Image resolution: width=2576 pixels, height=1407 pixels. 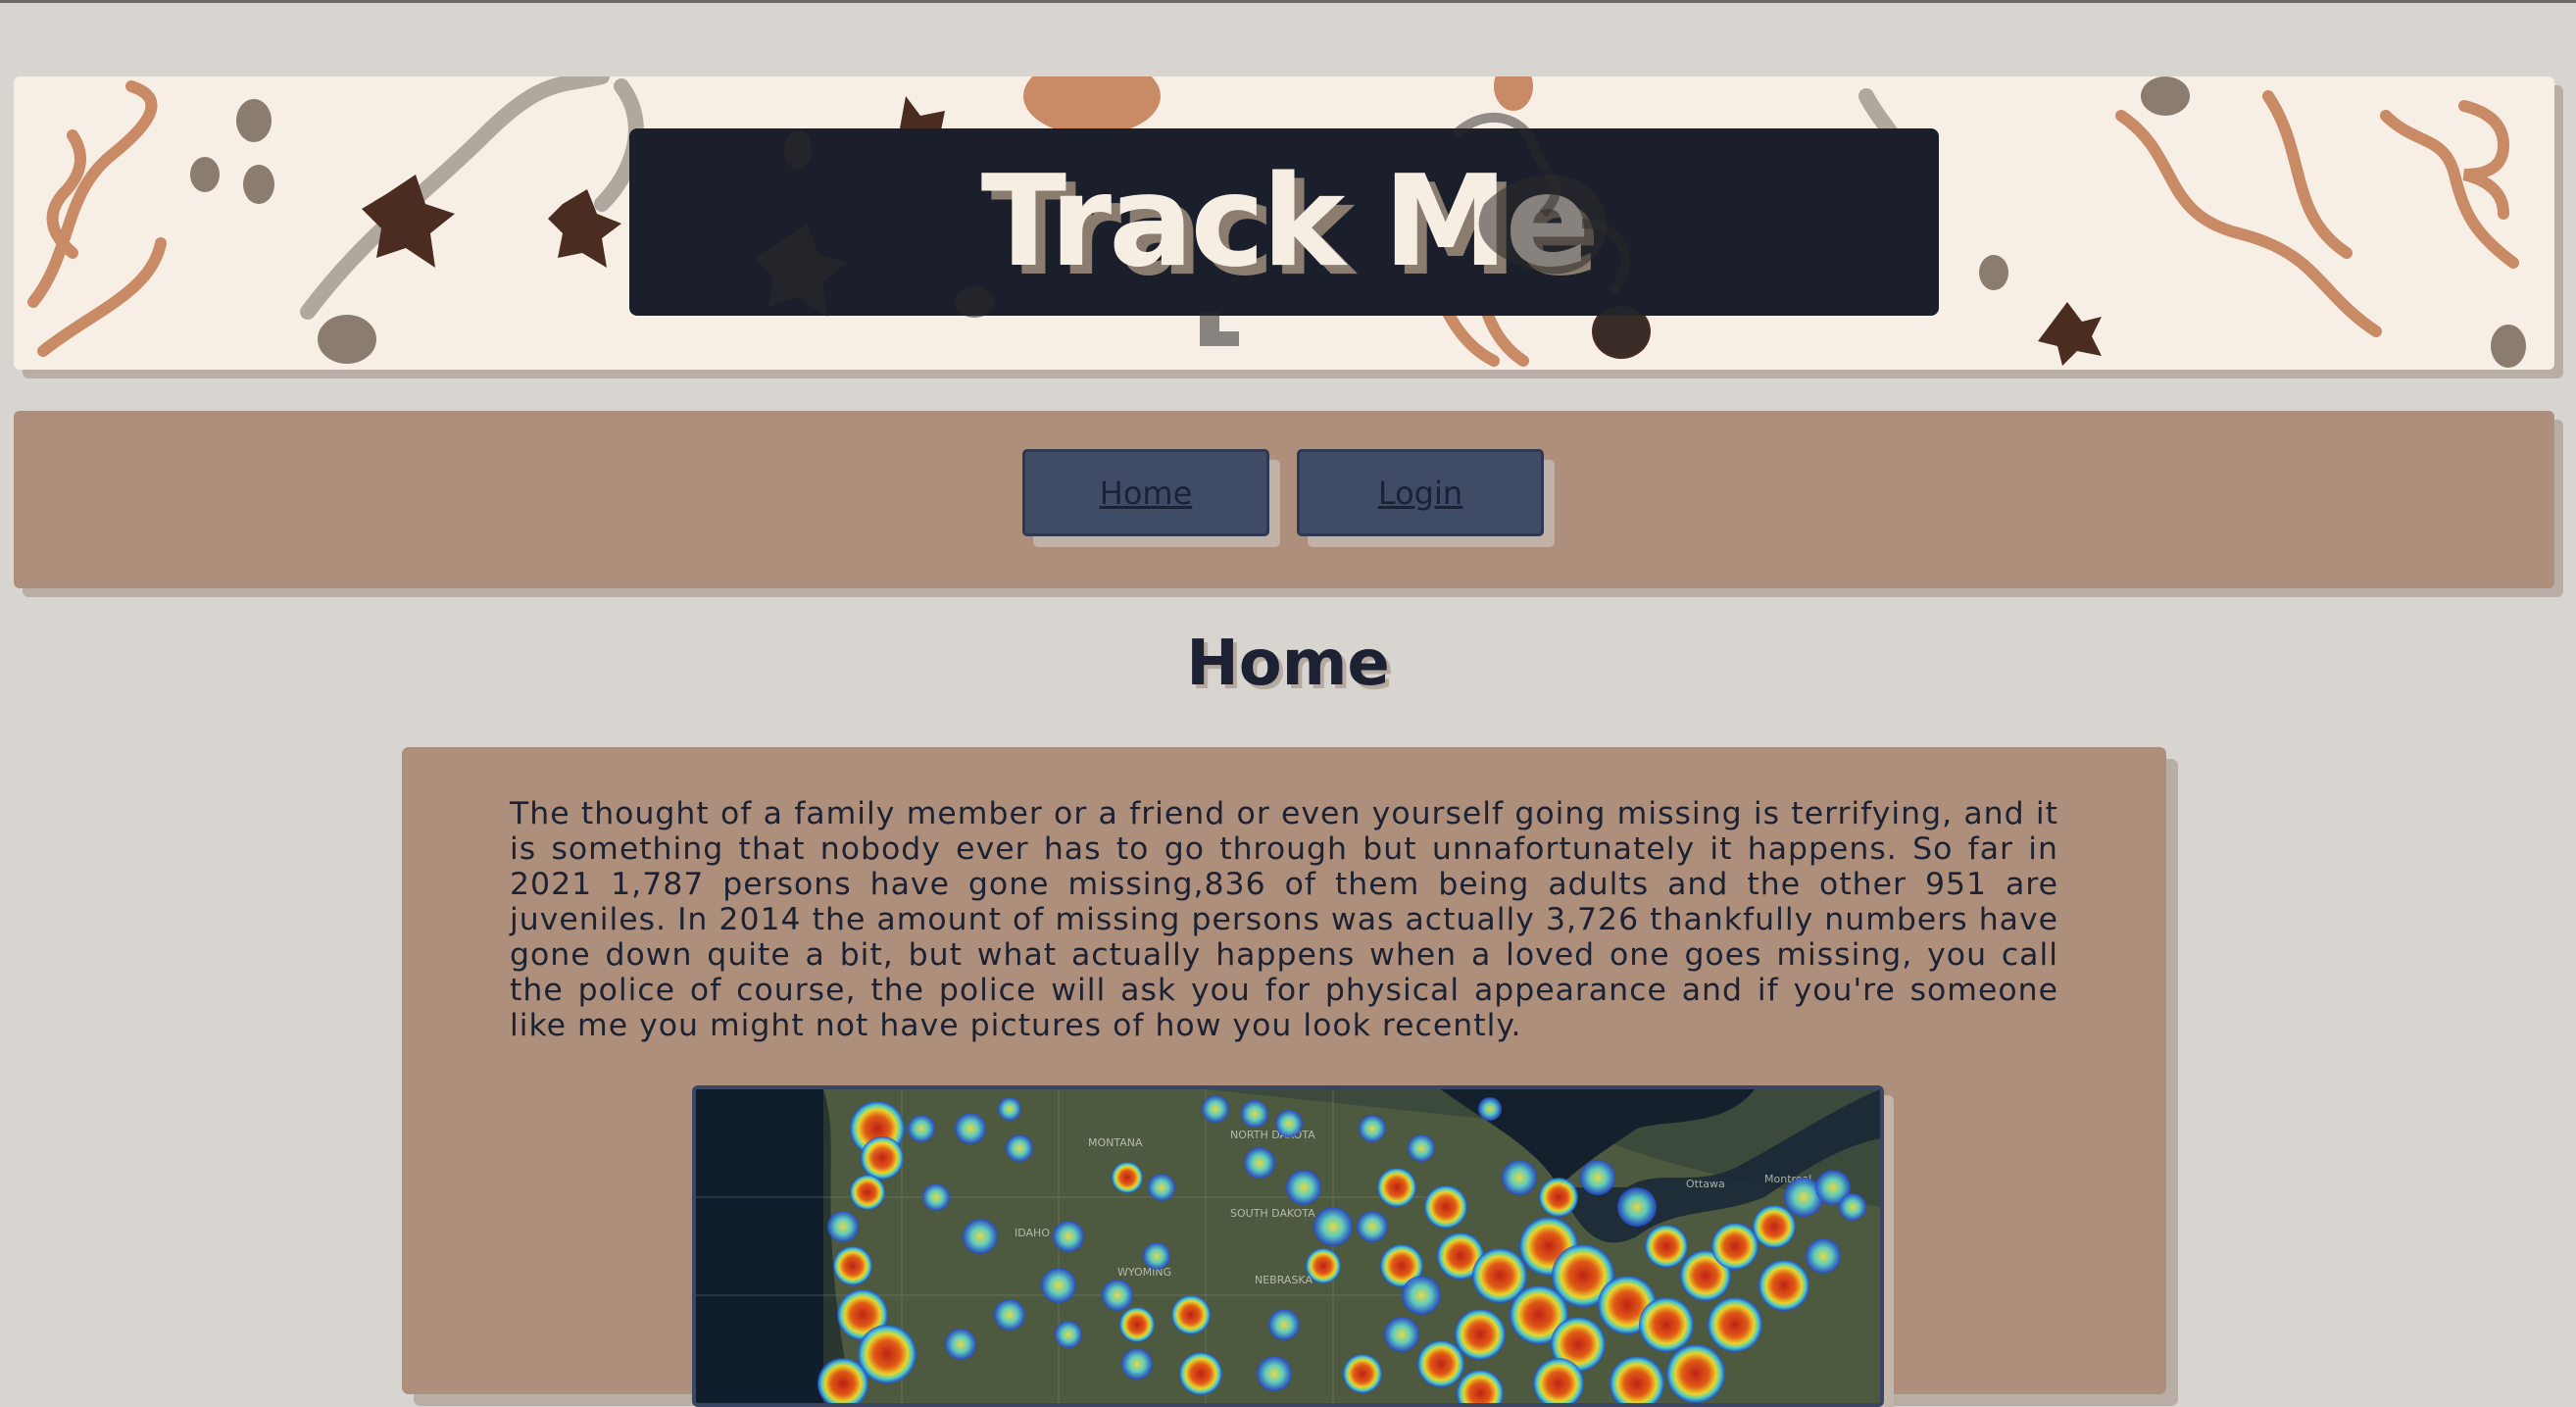 I want to click on map-label-south-dakota: SOUTH DAKOTA, so click(x=1272, y=1213).